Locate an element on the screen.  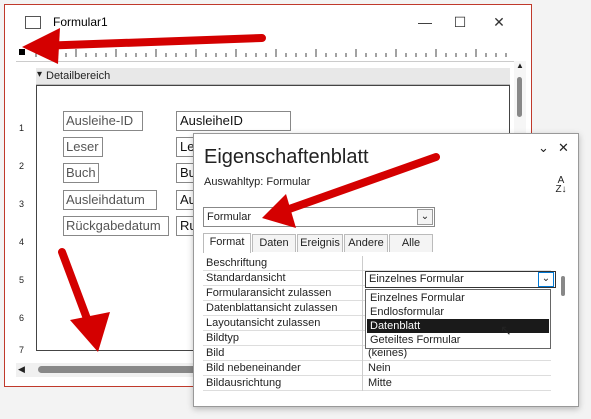
scroll-left-icon: ◀ is located at coordinates (21, 369).